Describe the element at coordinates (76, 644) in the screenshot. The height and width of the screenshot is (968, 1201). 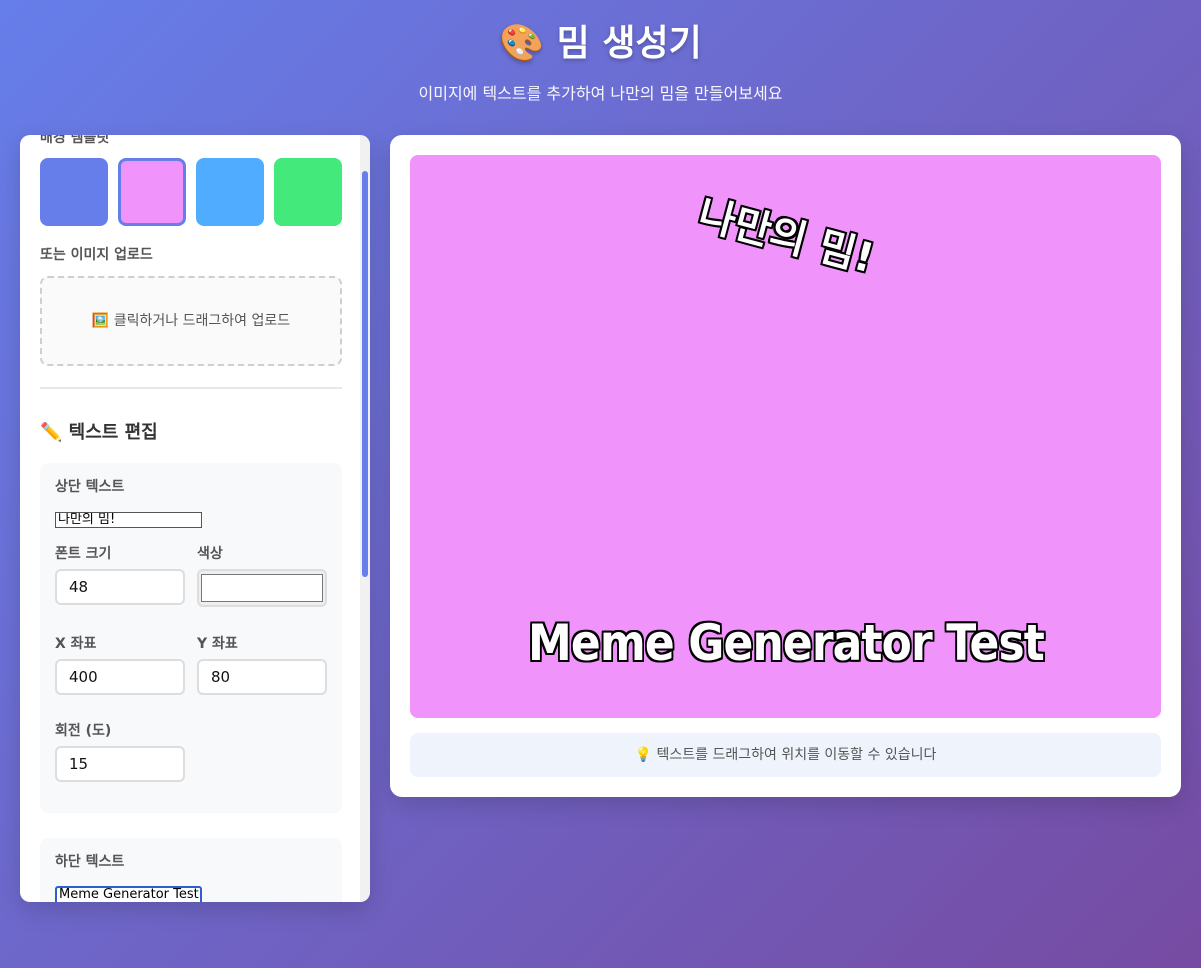
I see `x-coordinate-label: X 좌표` at that location.